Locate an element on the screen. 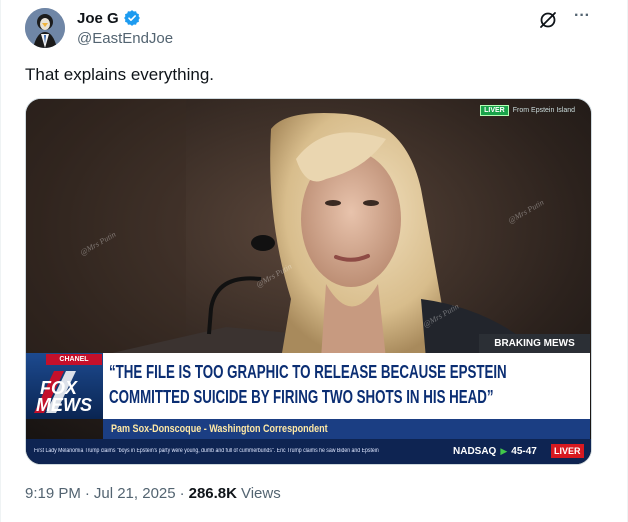 The width and height of the screenshot is (628, 522). tweet-time: 9:19 PM is located at coordinates (53, 493).